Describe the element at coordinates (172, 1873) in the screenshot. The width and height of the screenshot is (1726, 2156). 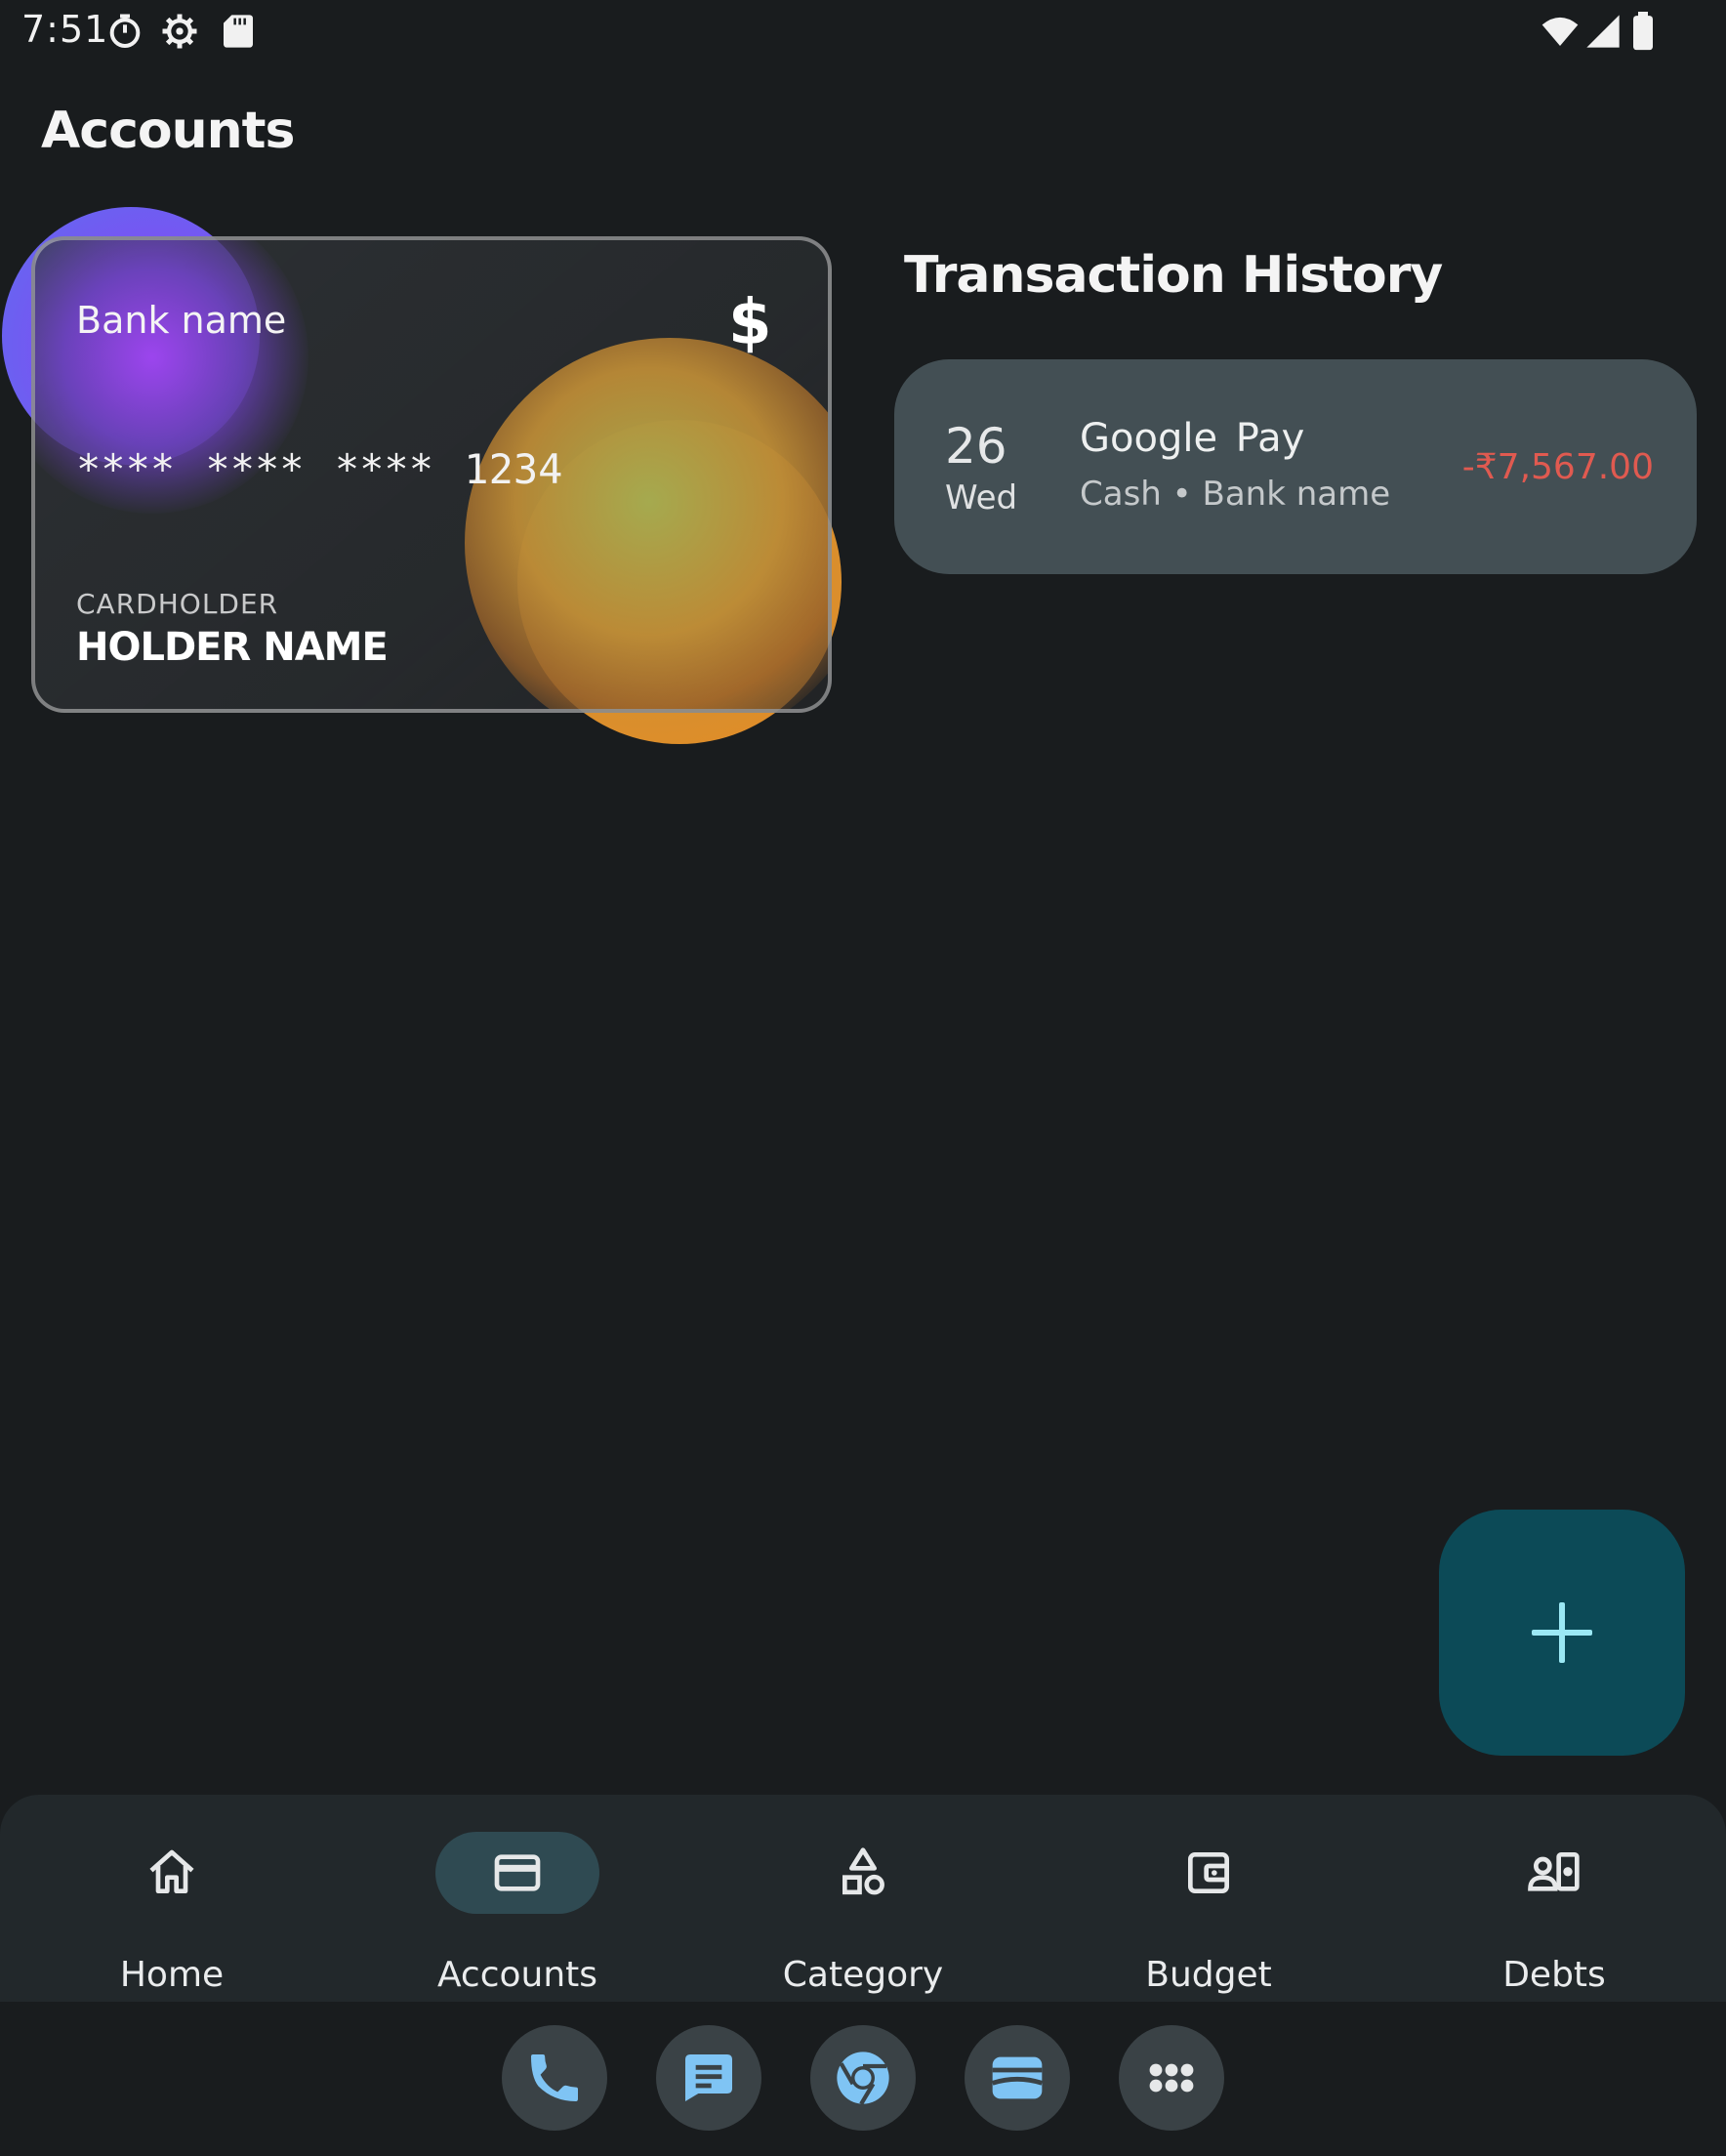
I see `home-icon` at that location.